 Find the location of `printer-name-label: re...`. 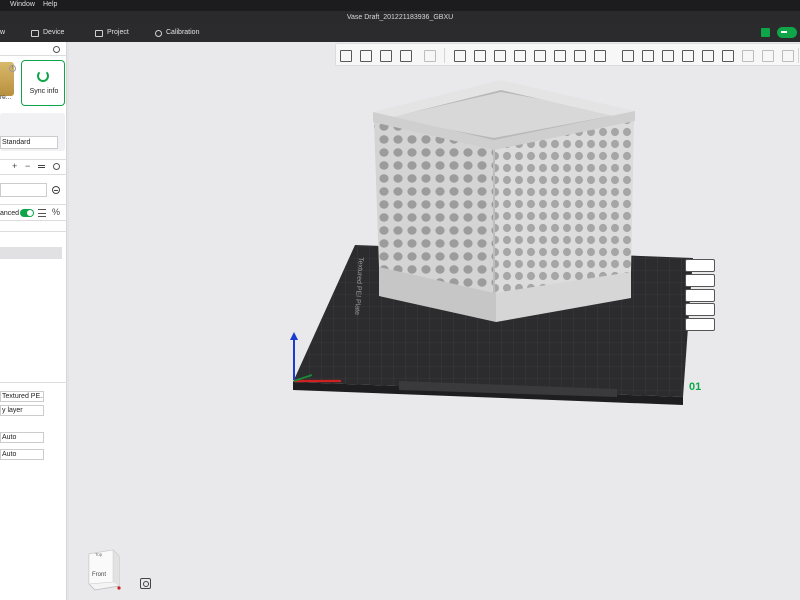

printer-name-label: re... is located at coordinates (6, 97).